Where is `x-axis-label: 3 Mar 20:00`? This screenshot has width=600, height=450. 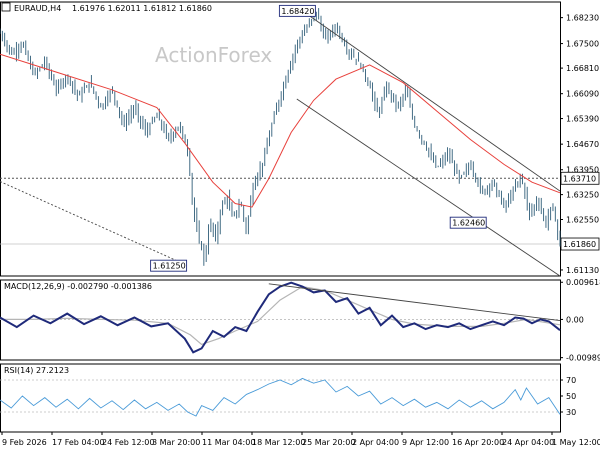 x-axis-label: 3 Mar 20:00 is located at coordinates (176, 442).